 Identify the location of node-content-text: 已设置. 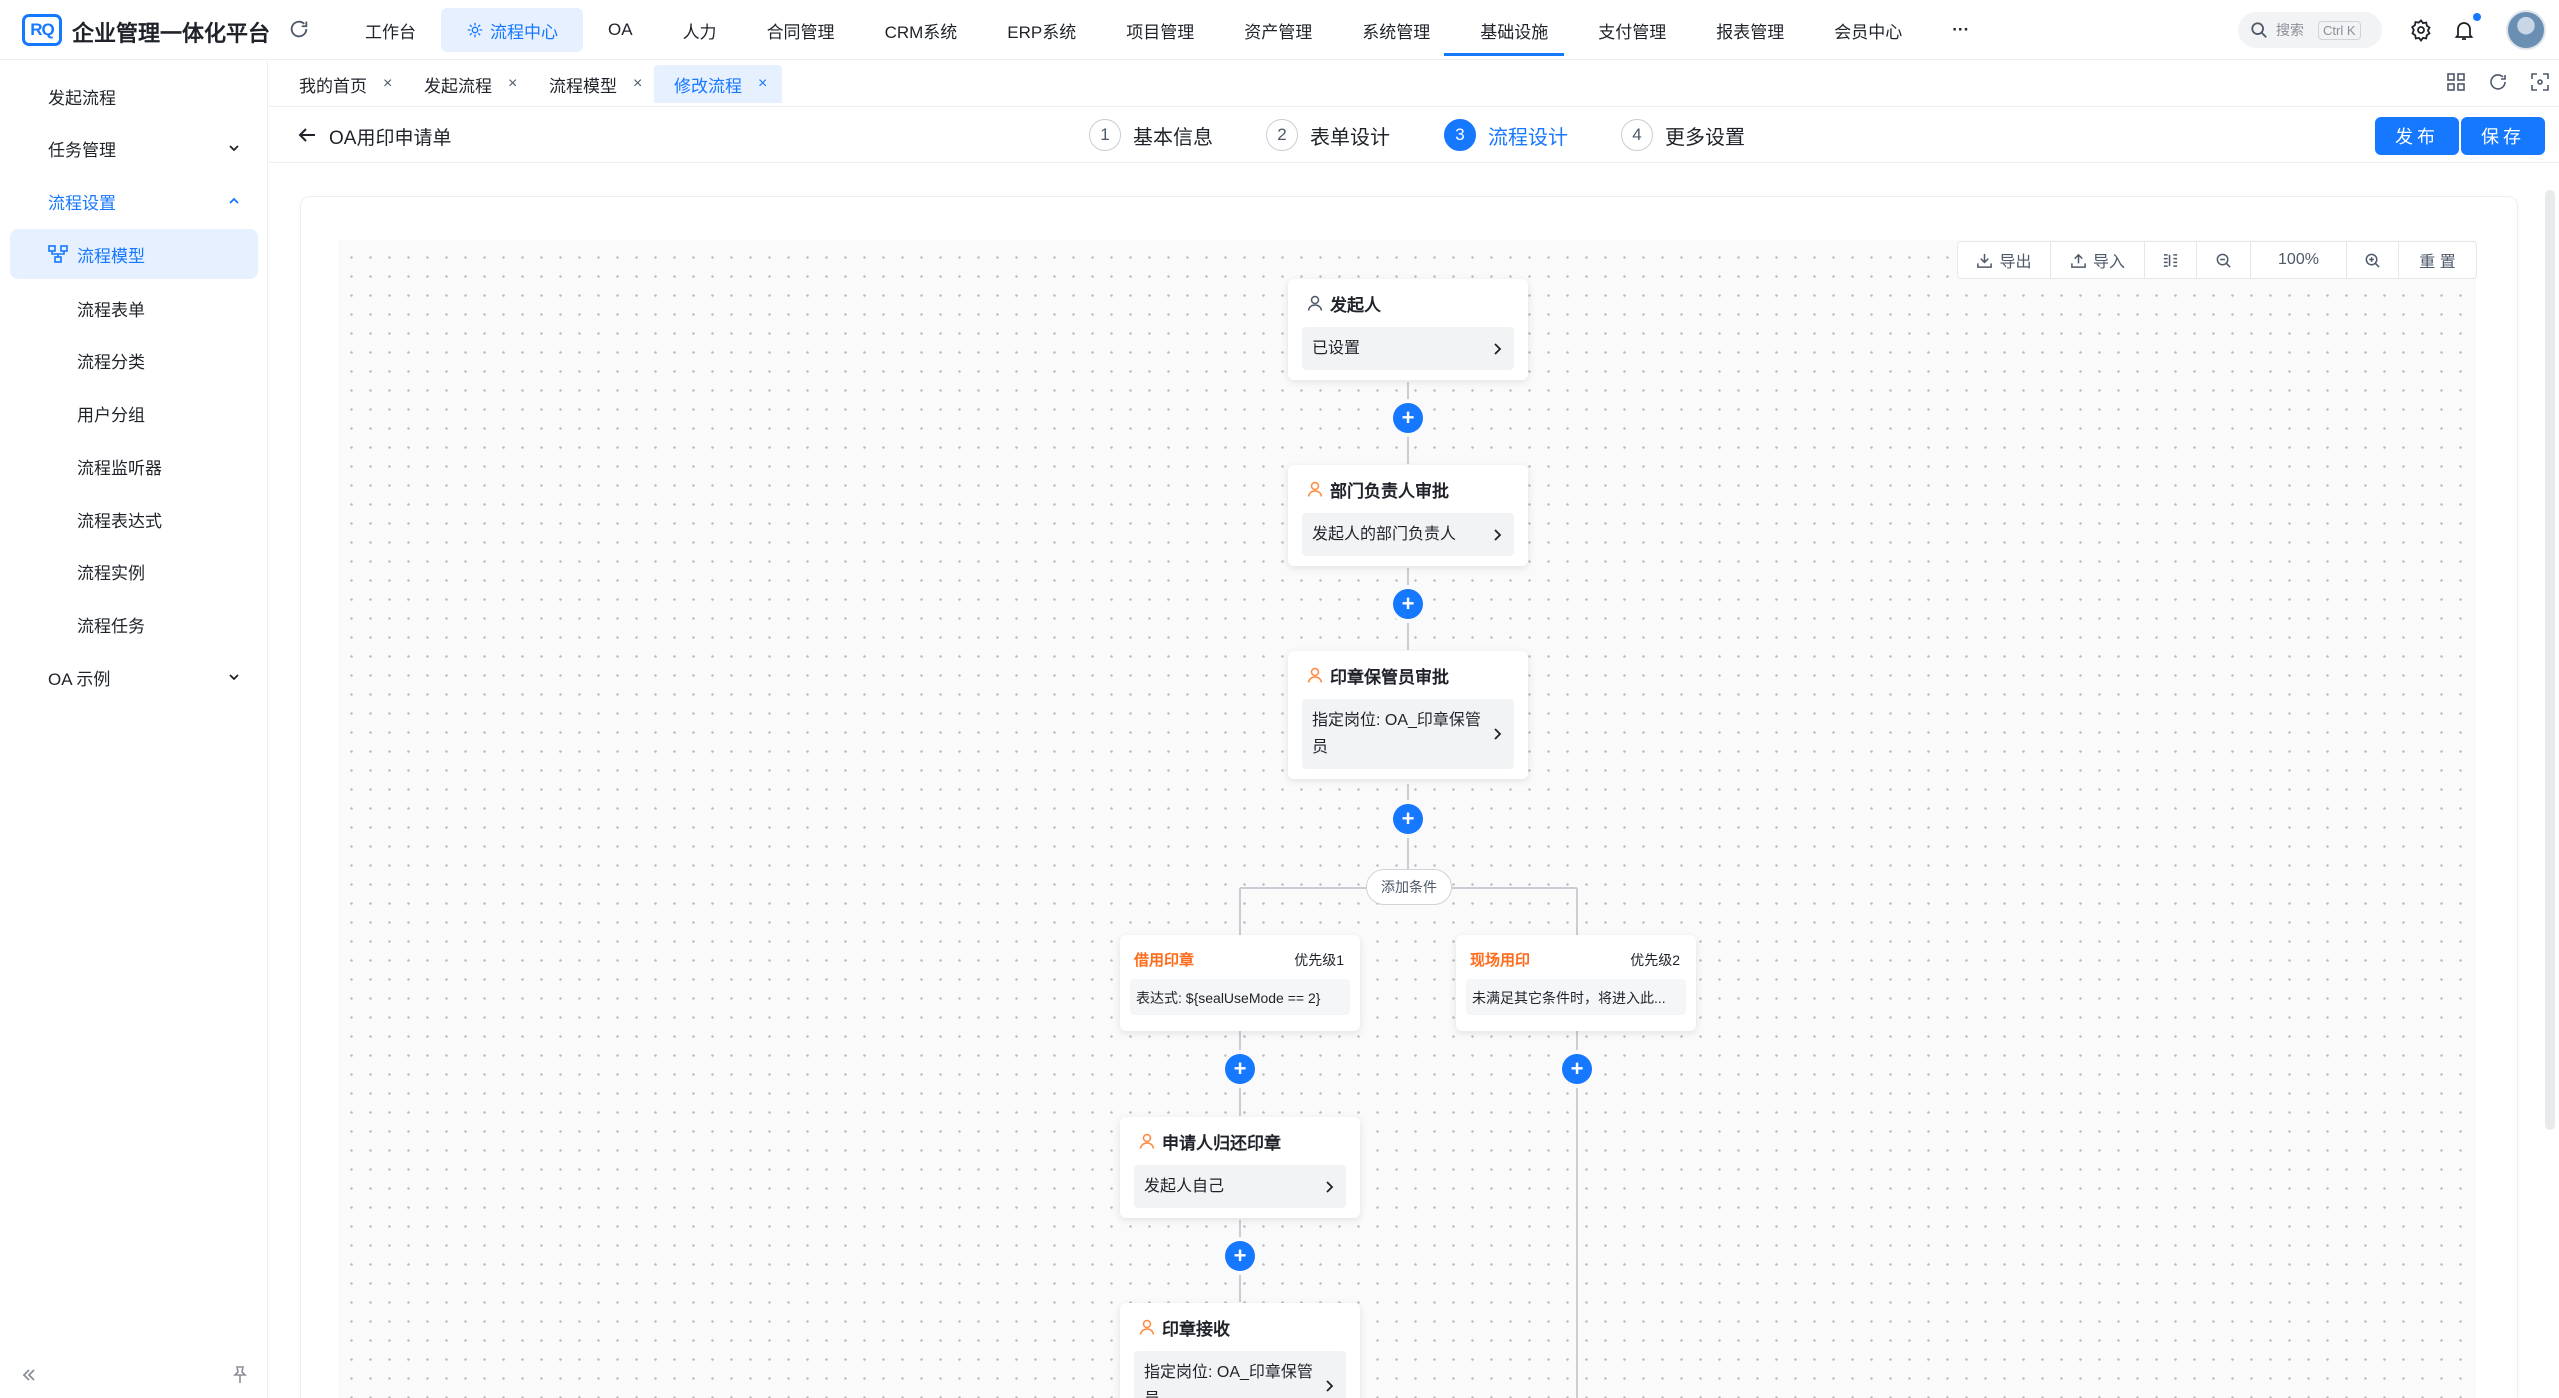
(1336, 348).